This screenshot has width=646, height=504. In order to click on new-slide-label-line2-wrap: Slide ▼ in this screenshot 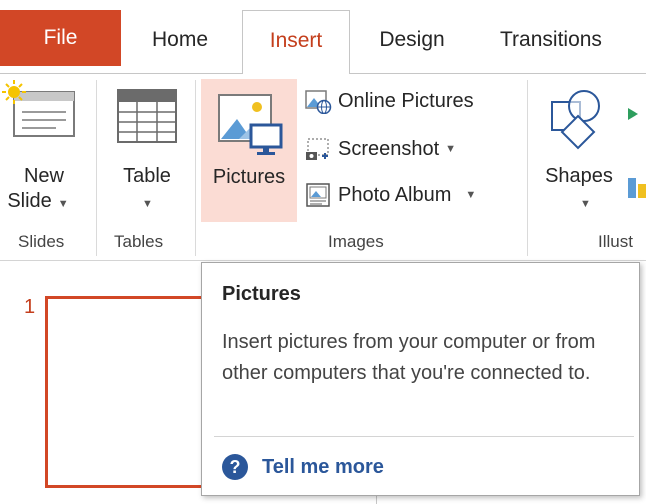, I will do `click(44, 203)`.